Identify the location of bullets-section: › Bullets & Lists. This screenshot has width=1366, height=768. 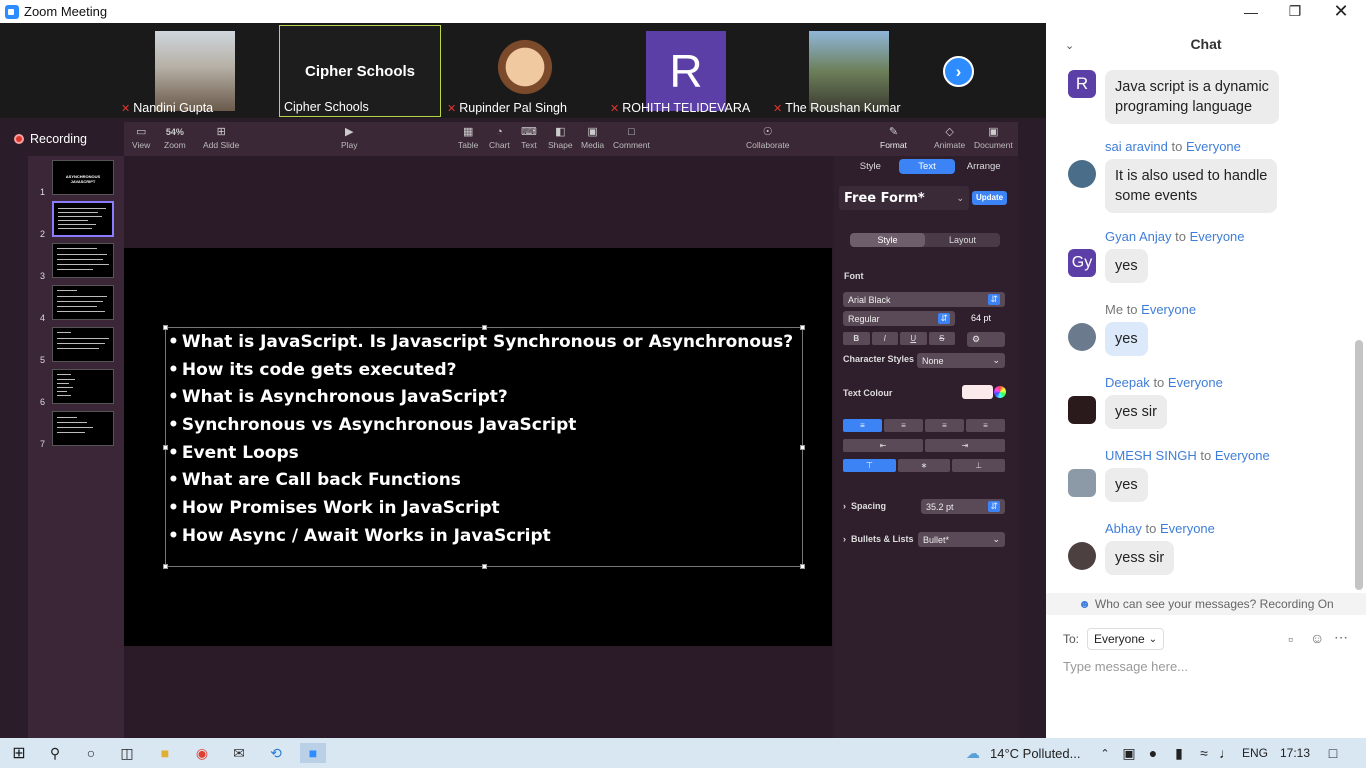
(878, 539).